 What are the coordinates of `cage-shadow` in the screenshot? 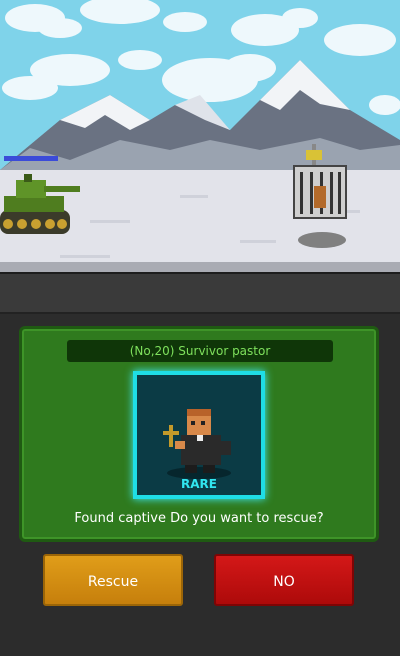 It's located at (322, 240).